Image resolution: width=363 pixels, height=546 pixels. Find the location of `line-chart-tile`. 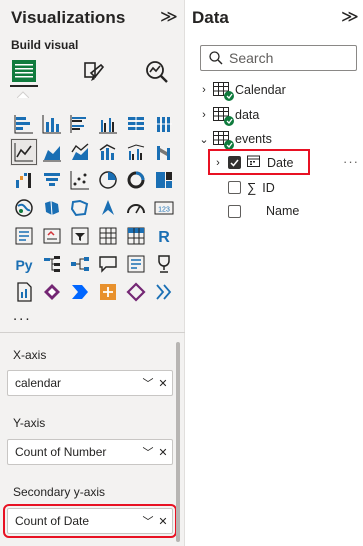

line-chart-tile is located at coordinates (24, 152).